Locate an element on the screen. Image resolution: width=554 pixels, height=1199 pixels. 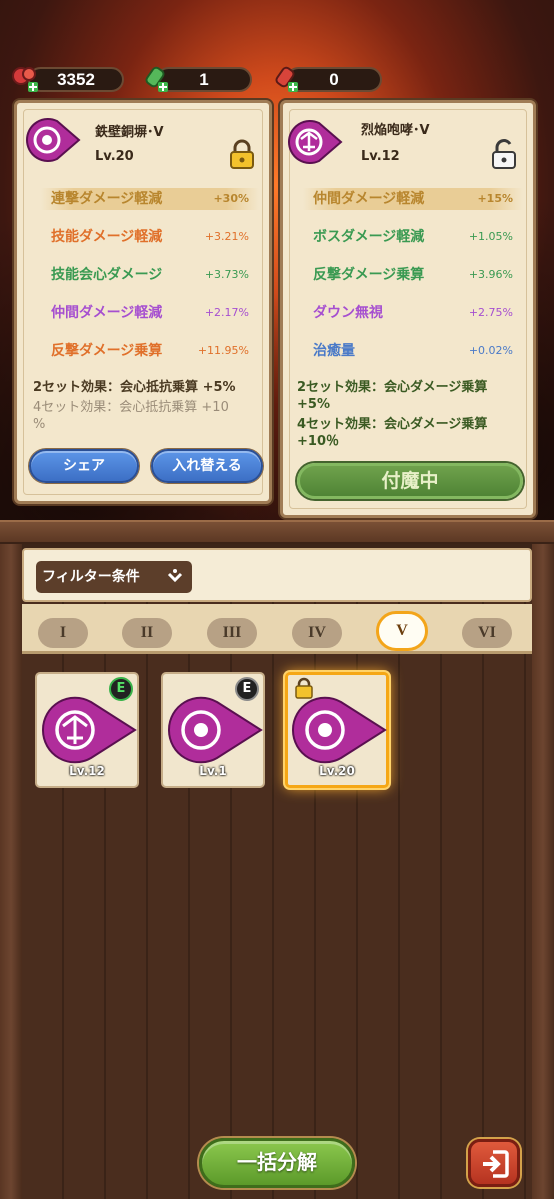
stat-name: 技能会心ダメージ is located at coordinates (107, 275).